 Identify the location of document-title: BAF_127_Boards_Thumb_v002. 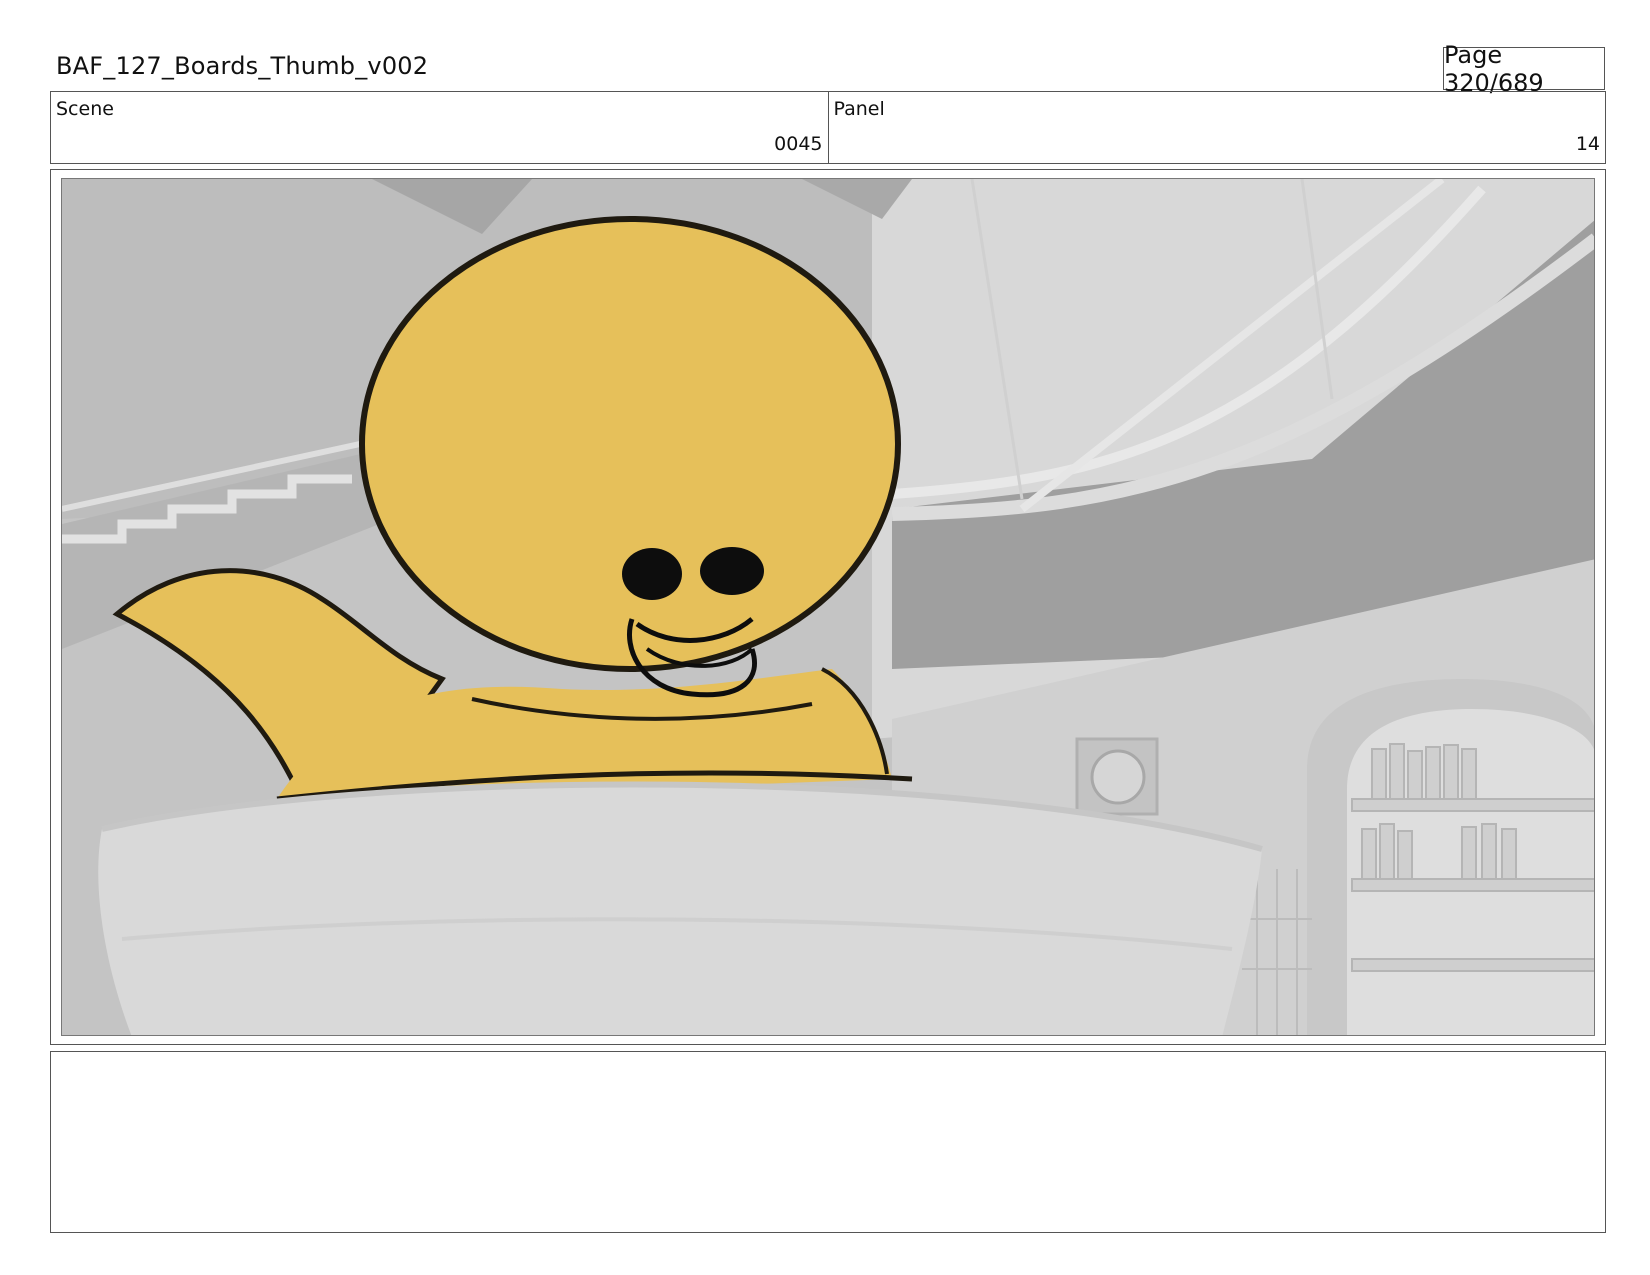
(242, 66).